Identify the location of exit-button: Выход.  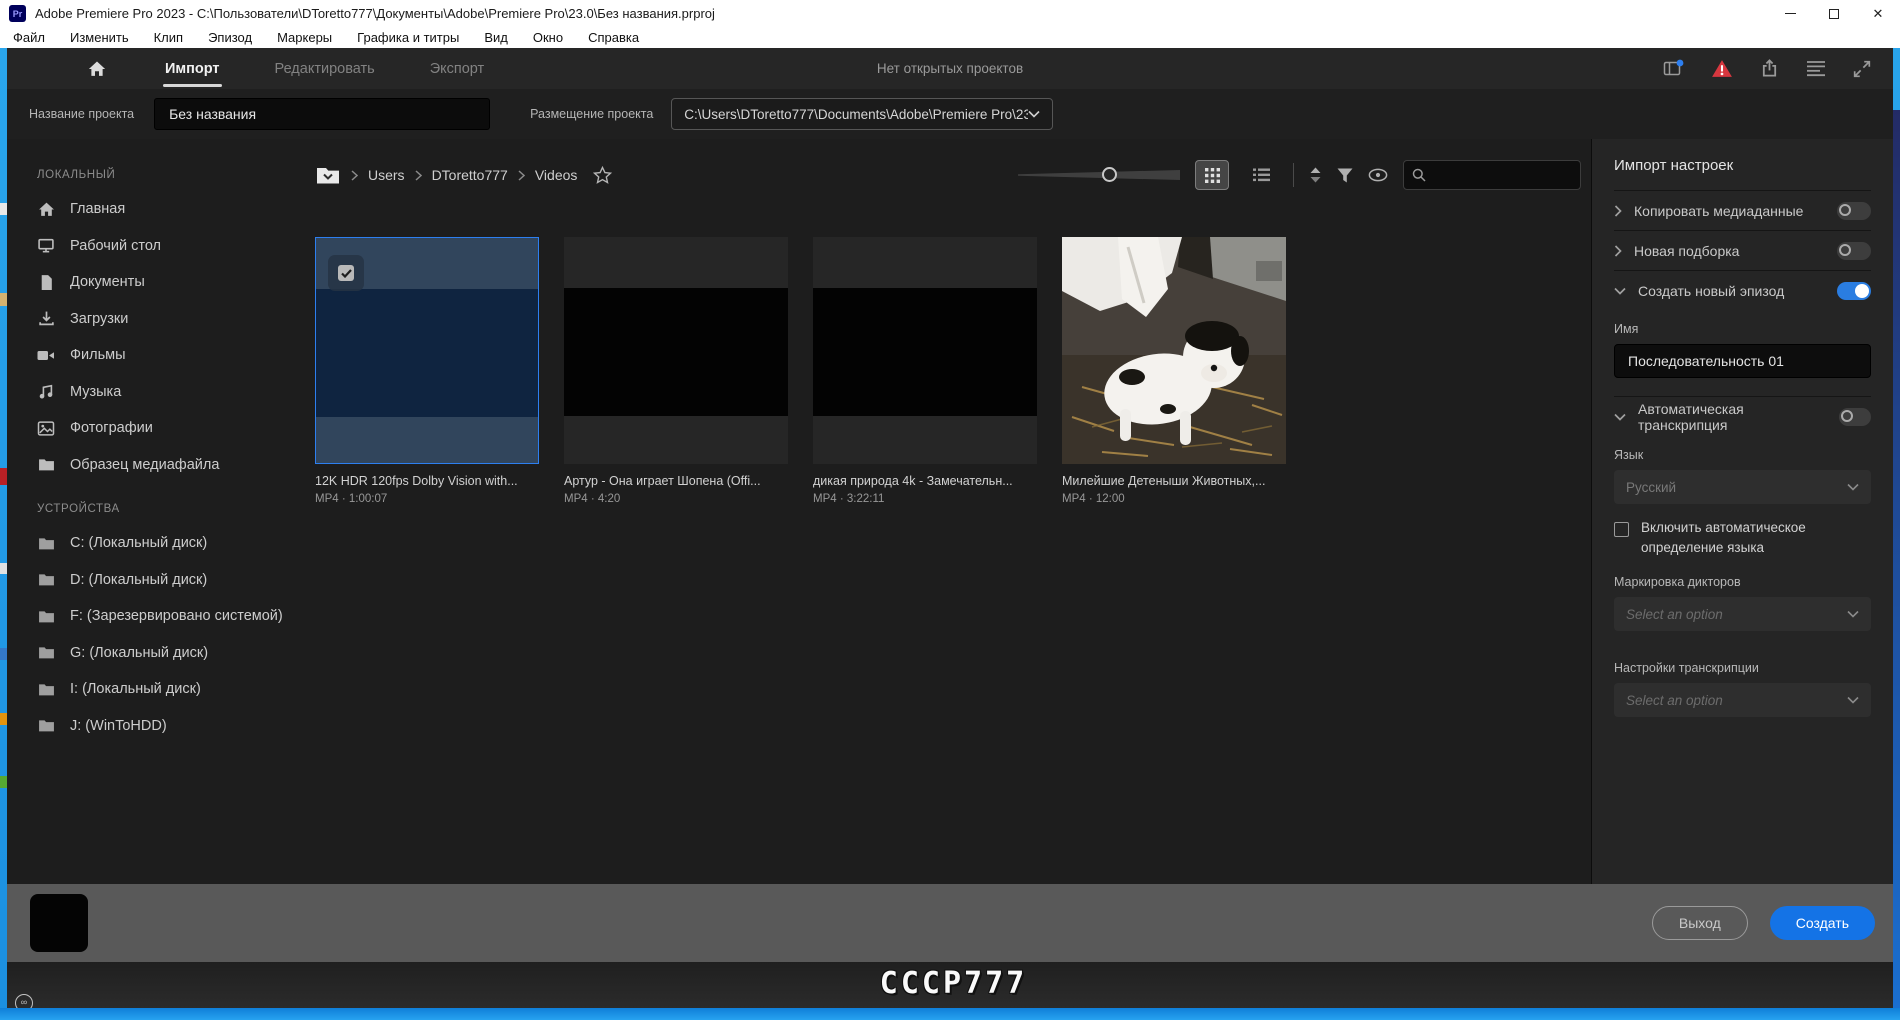
(1699, 923).